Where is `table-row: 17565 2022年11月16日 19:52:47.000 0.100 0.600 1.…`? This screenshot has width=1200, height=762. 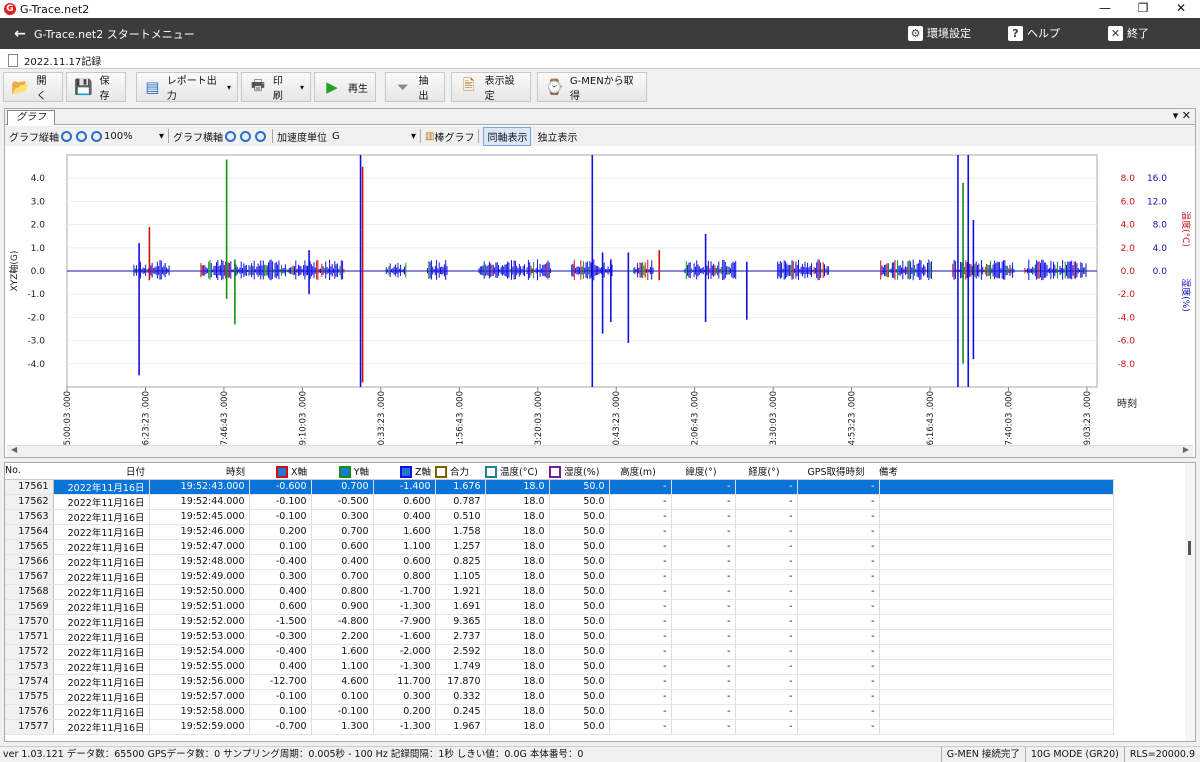 table-row: 17565 2022年11月16日 19:52:47.000 0.100 0.600 1.… is located at coordinates (559, 547).